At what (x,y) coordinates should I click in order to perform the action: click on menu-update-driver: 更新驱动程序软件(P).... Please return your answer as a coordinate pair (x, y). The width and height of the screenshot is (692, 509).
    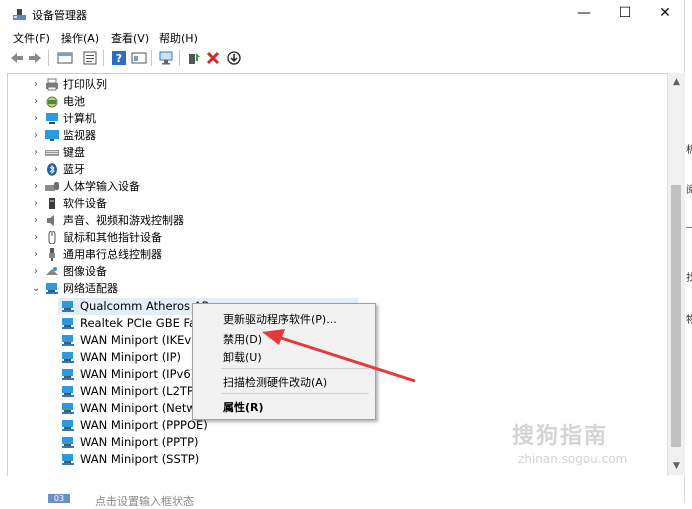
    Looking at the image, I should click on (280, 319).